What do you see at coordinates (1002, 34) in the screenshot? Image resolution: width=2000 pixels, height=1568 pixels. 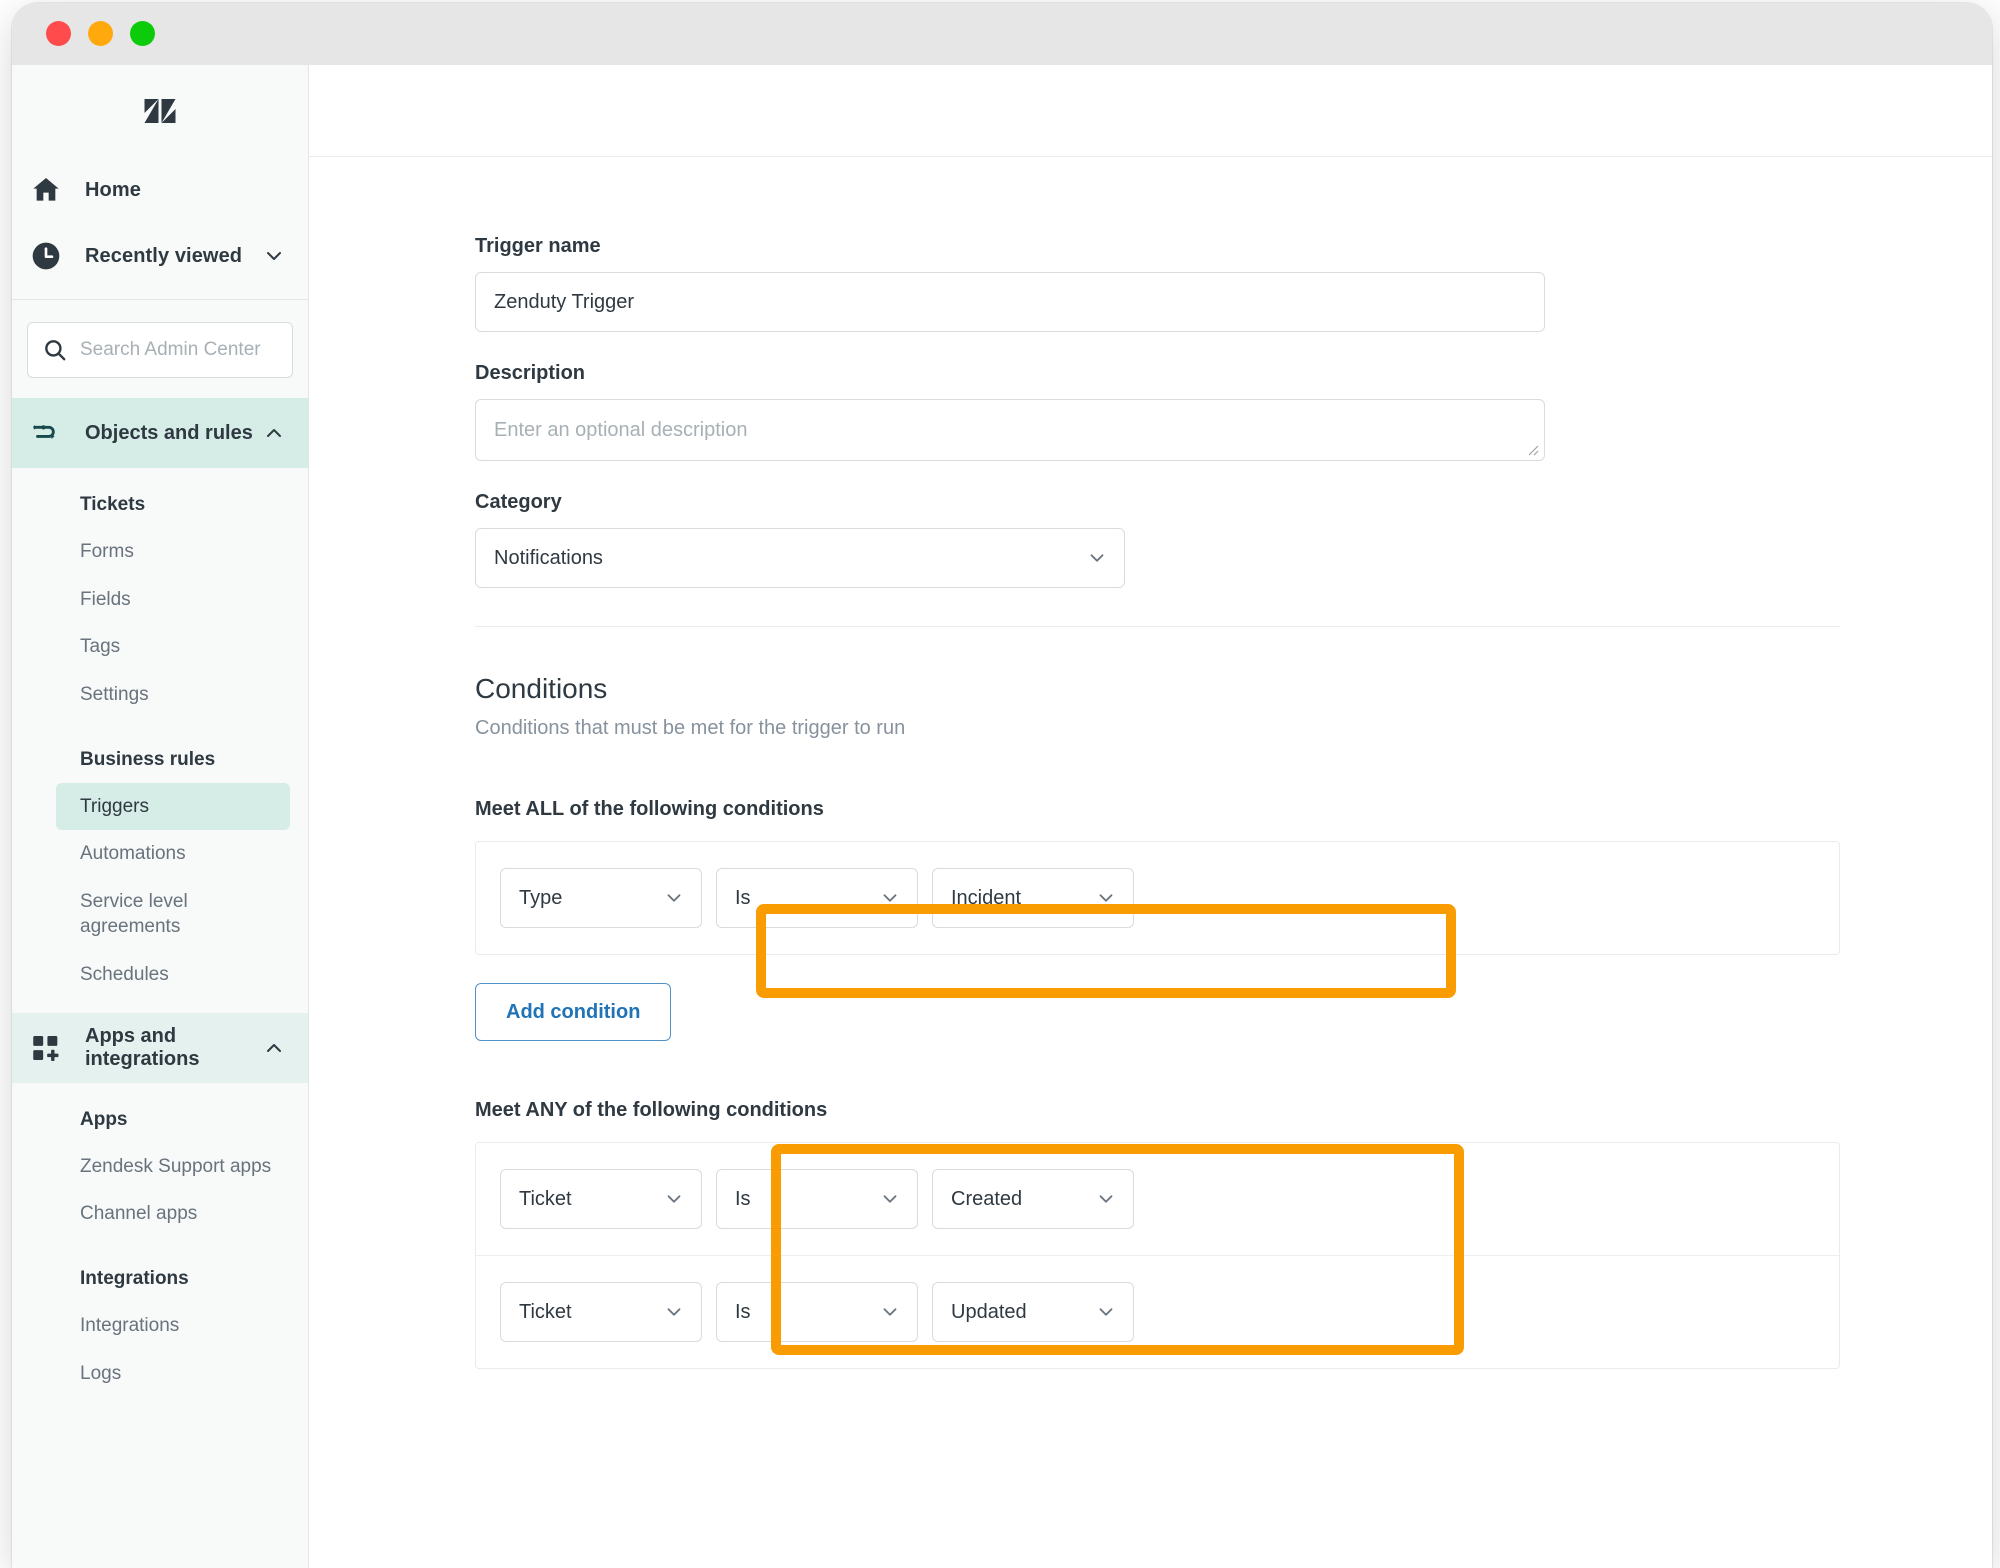 I see `window-titlebar` at bounding box center [1002, 34].